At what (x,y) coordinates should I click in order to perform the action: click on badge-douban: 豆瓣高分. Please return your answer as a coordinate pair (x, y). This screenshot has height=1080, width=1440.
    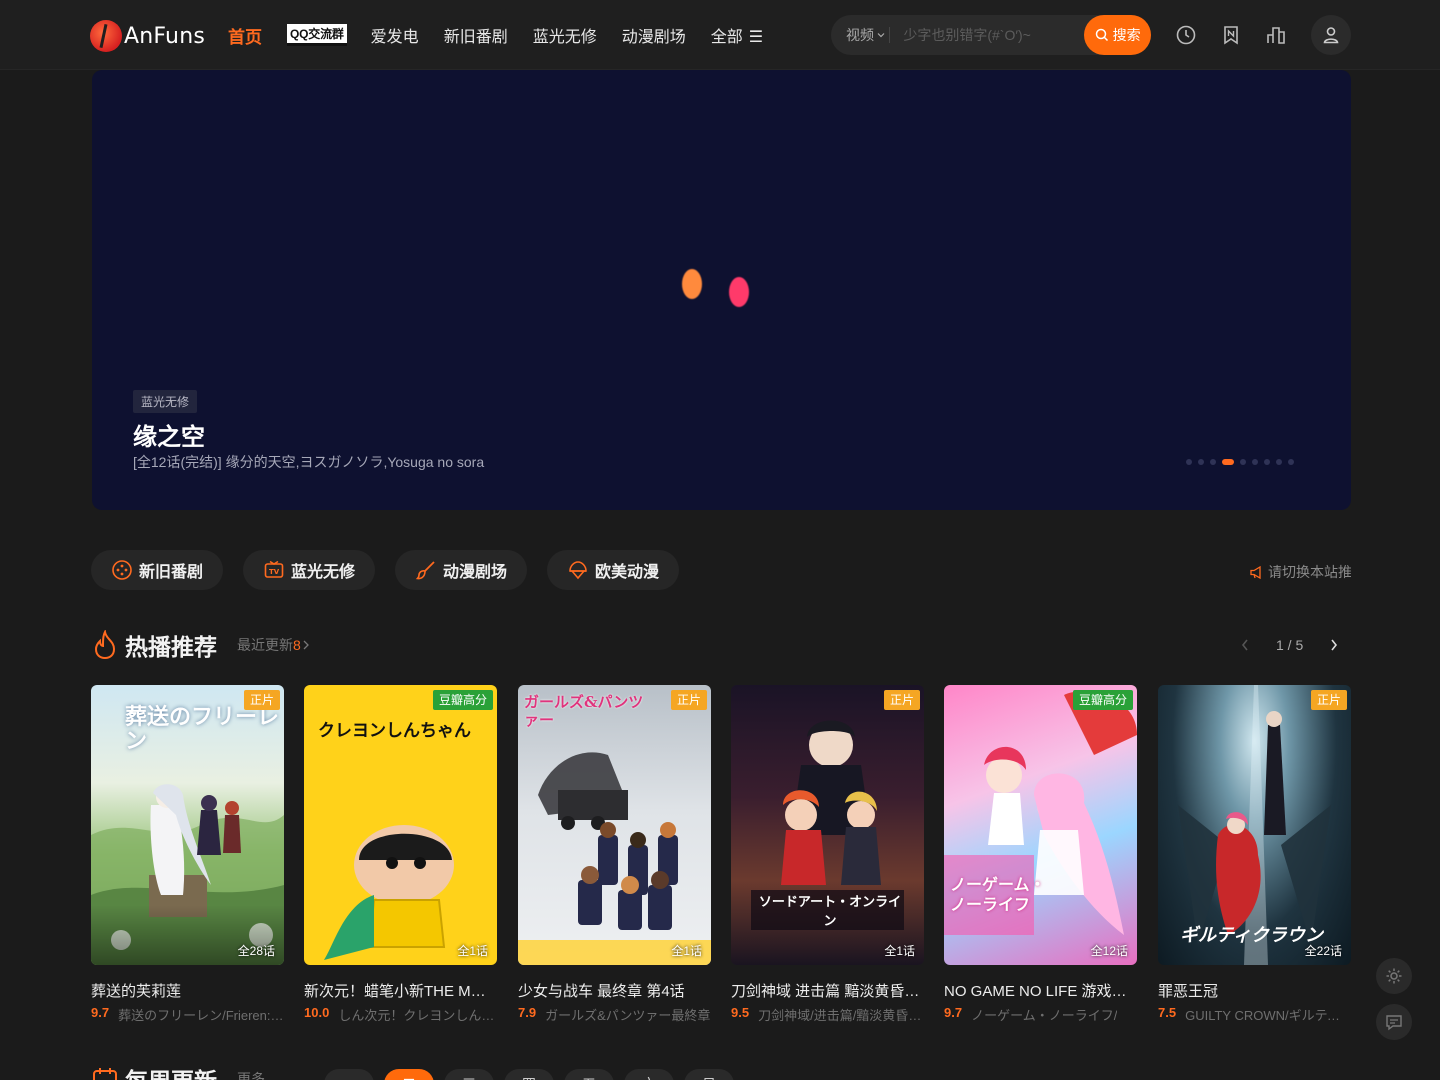
    Looking at the image, I should click on (1102, 700).